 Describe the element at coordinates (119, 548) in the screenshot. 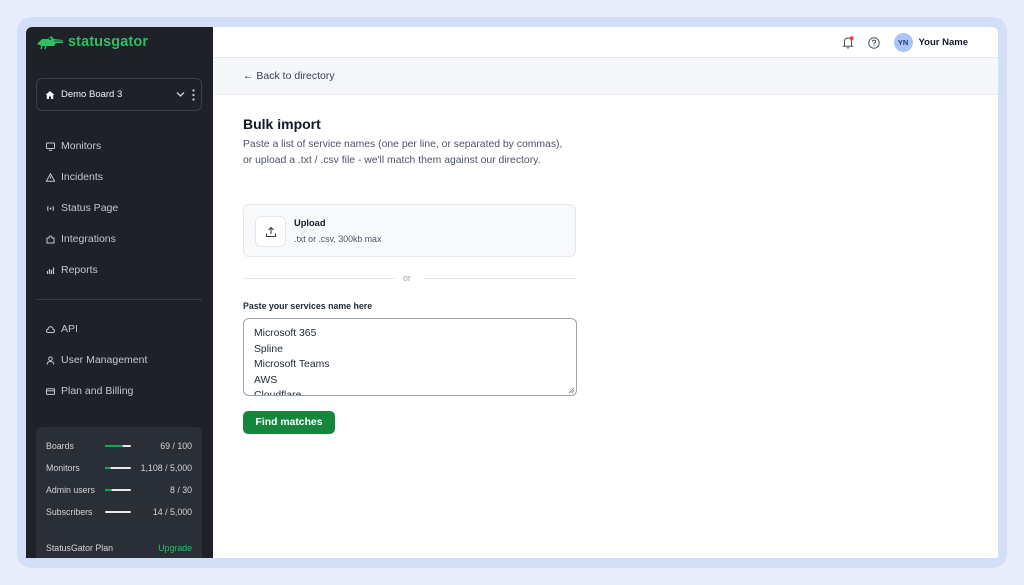

I see `plan-row: StatusGator Plan Upgrade` at that location.